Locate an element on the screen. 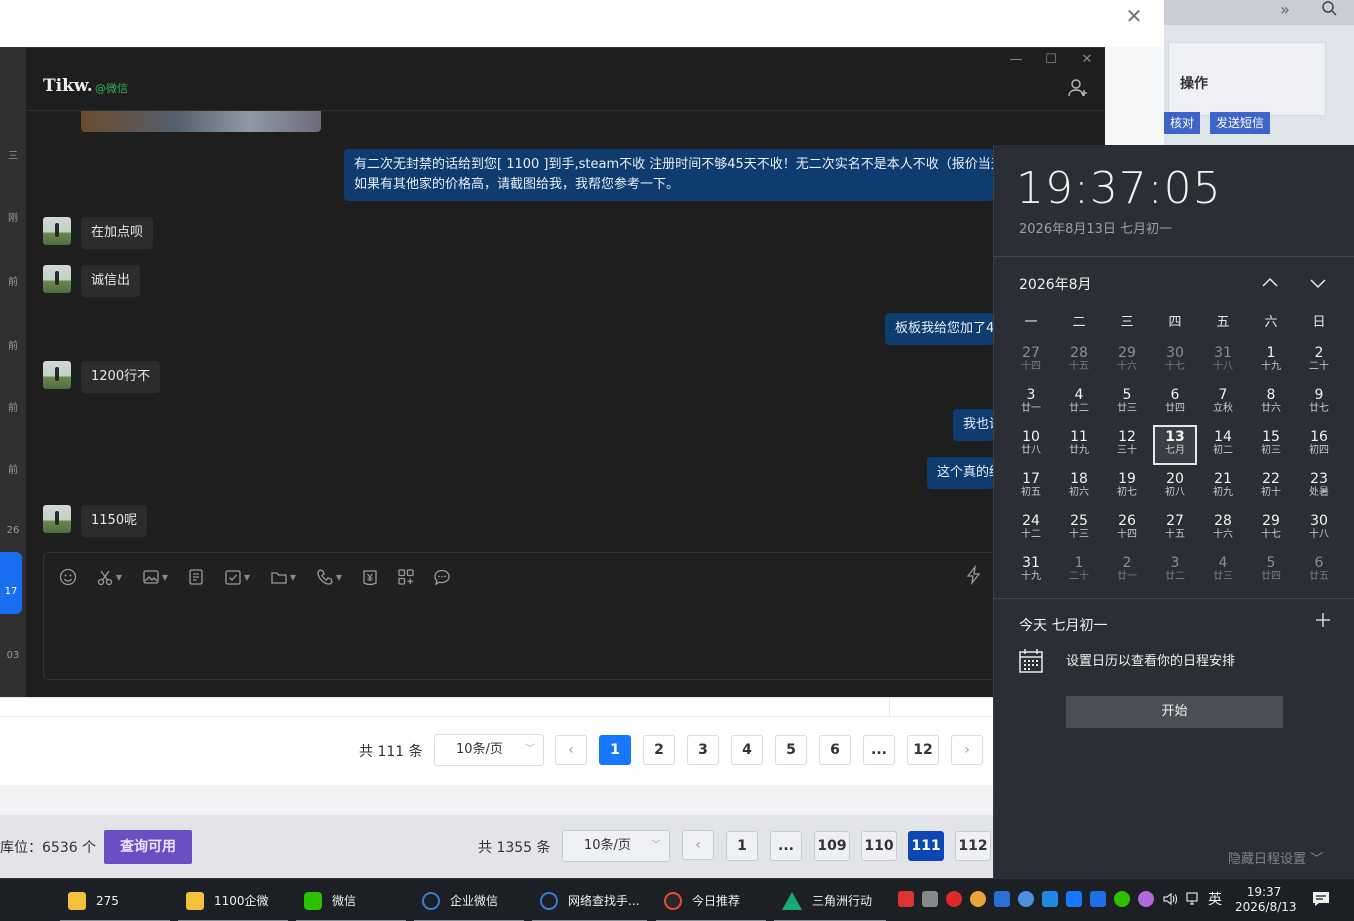 This screenshot has width=1354, height=921. calendar-day: 11 廿九 is located at coordinates (1079, 445).